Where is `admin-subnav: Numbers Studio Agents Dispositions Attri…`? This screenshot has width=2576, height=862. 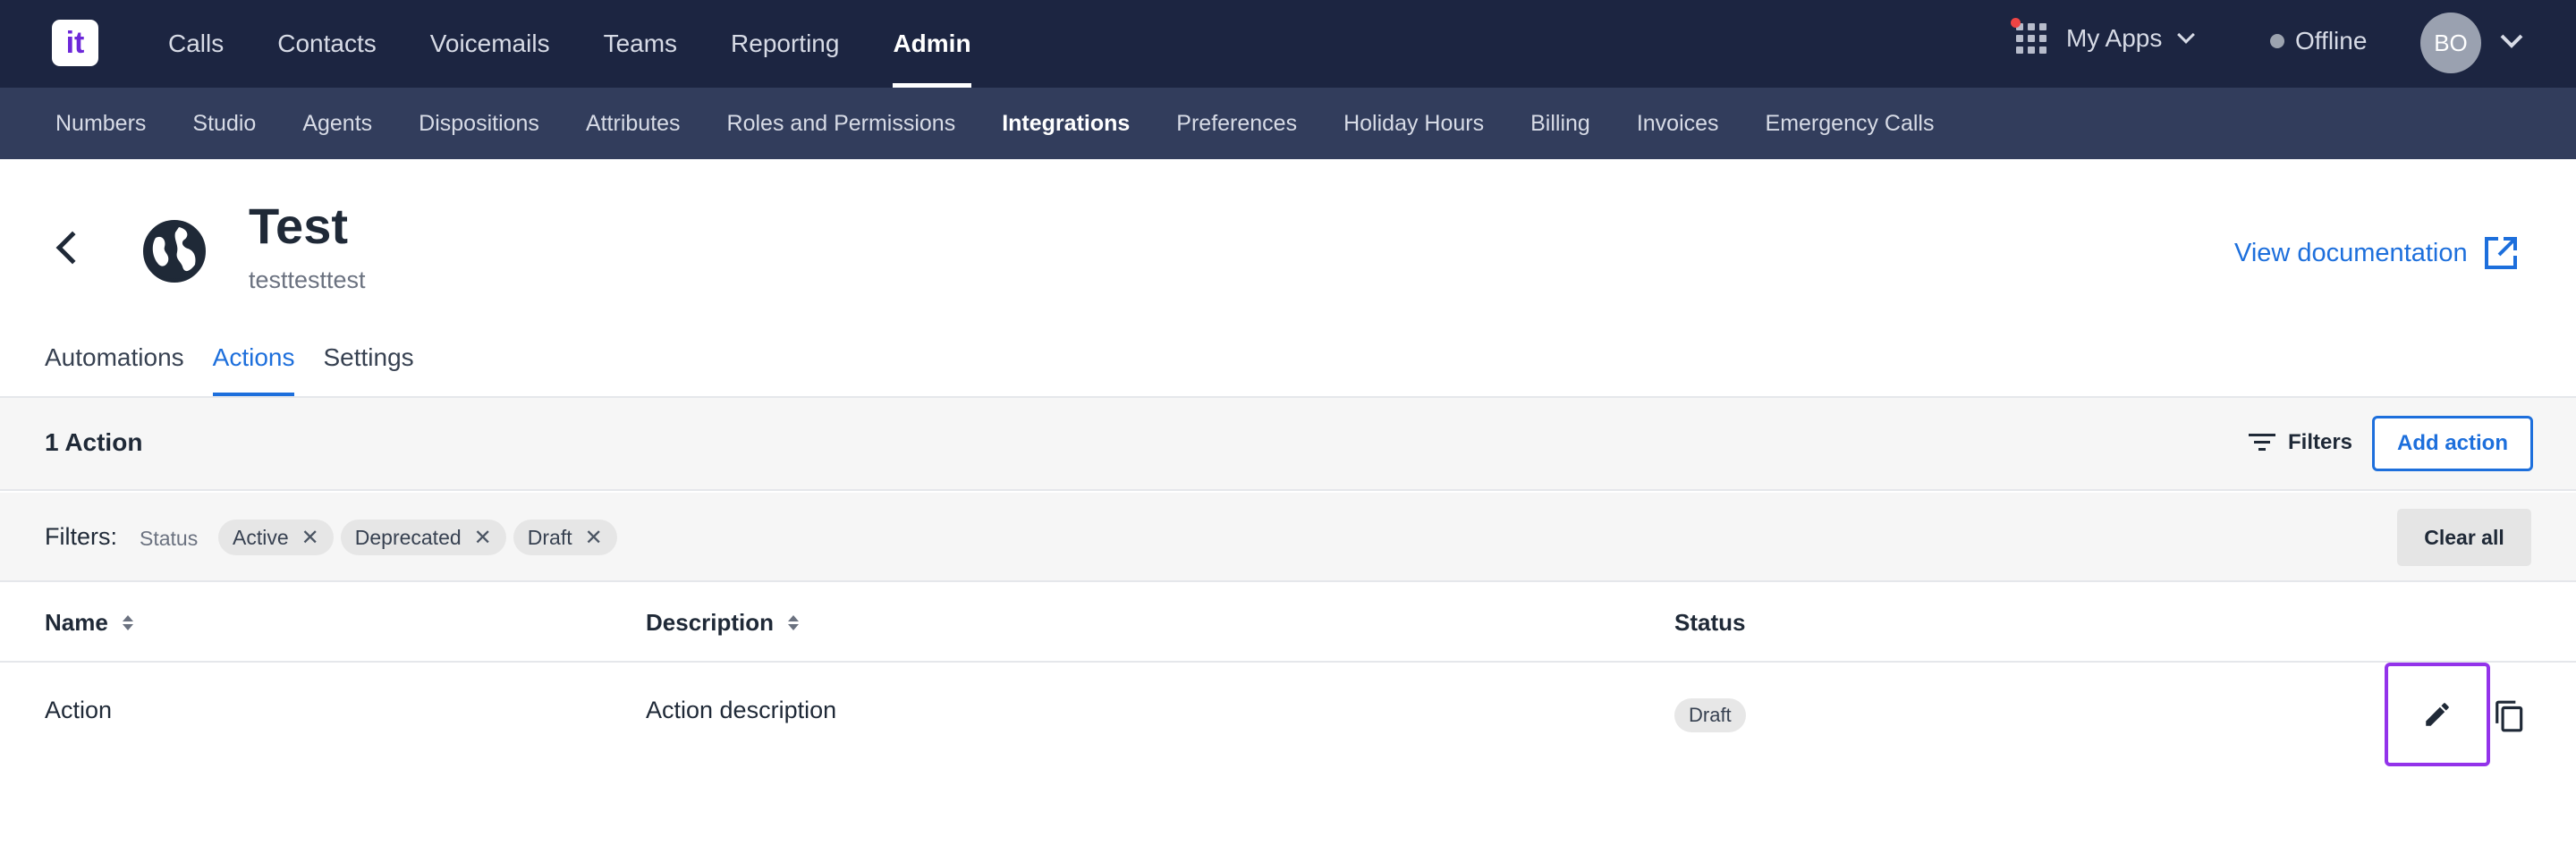 admin-subnav: Numbers Studio Agents Dispositions Attri… is located at coordinates (1288, 124).